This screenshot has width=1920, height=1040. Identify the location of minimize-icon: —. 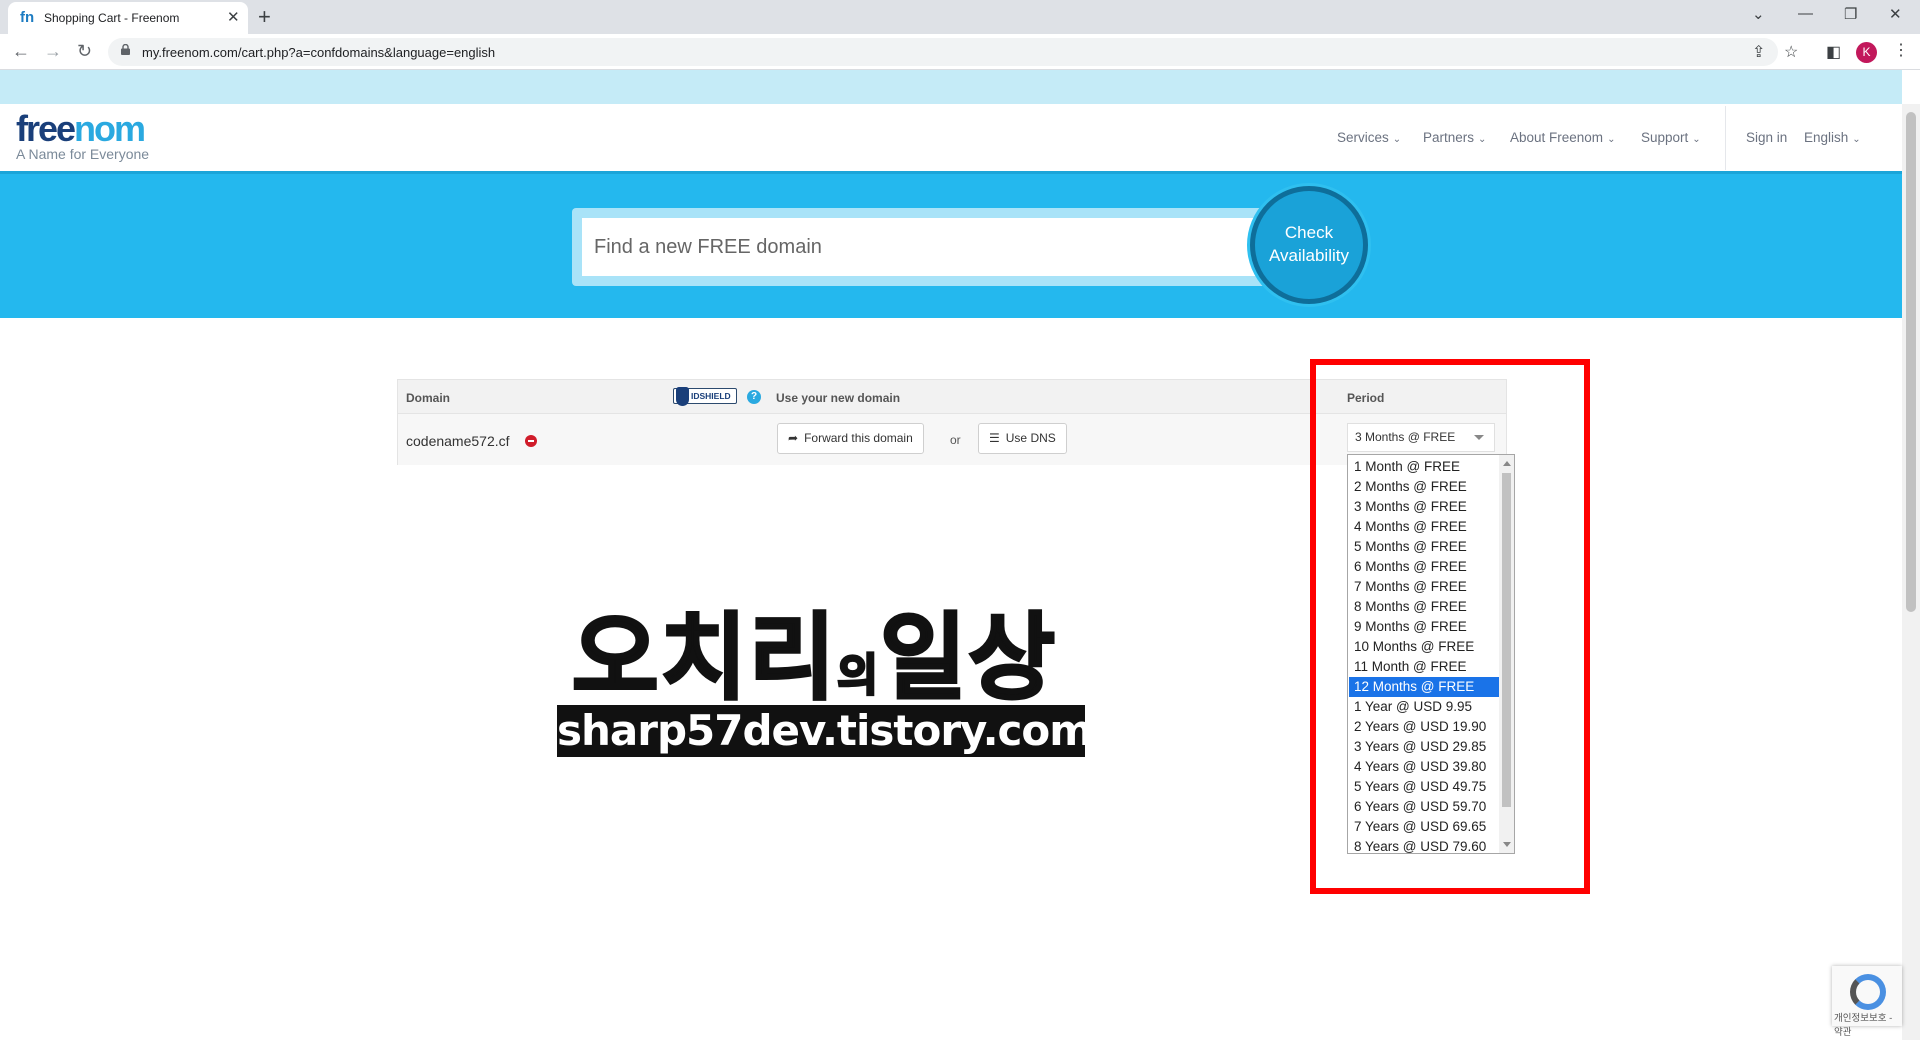
(1805, 13).